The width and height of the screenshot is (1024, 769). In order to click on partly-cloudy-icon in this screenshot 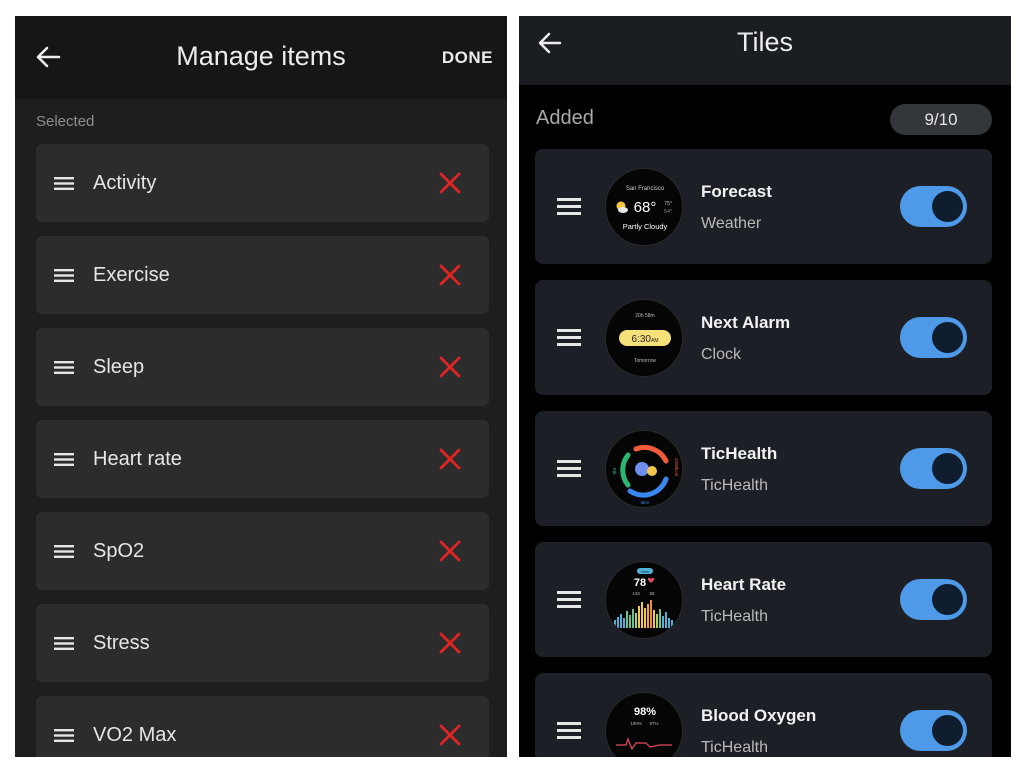, I will do `click(622, 207)`.